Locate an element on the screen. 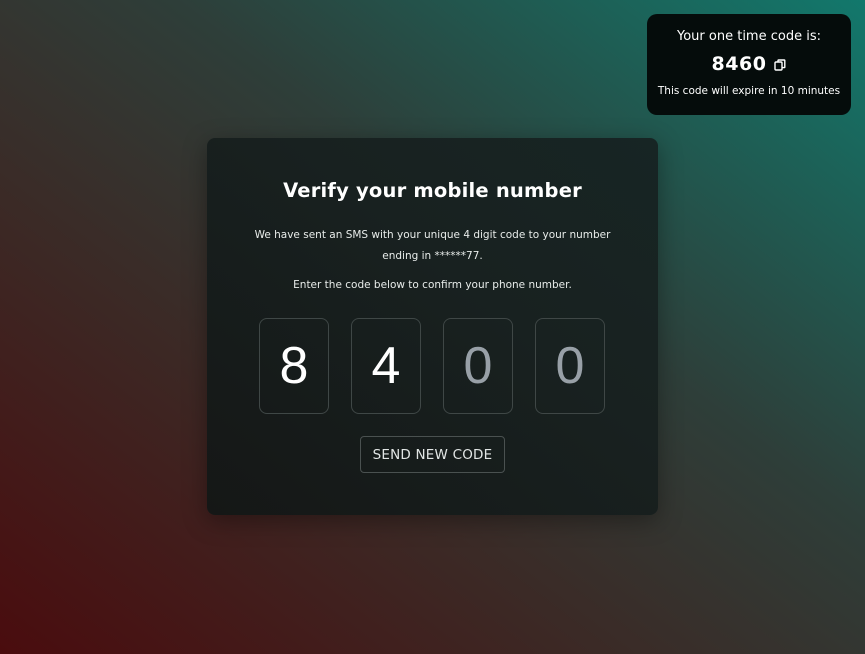 The width and height of the screenshot is (865, 654). toast-expiry-note: This code will expire in 10 minutes is located at coordinates (749, 91).